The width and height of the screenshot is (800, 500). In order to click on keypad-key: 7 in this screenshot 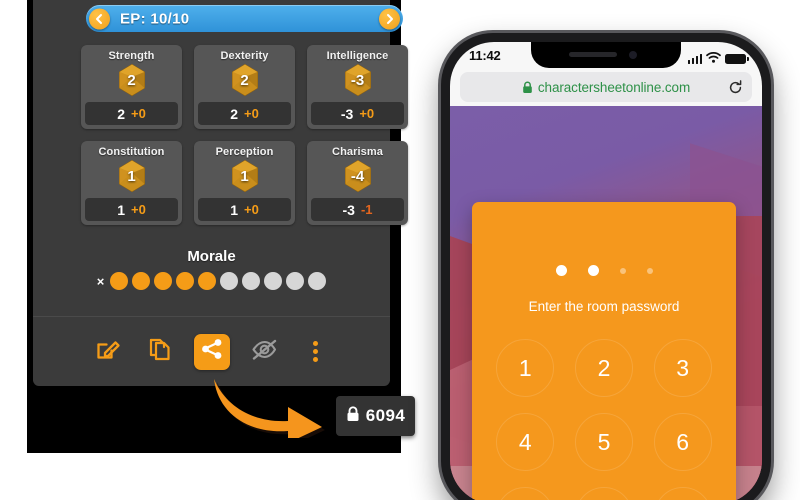, I will do `click(525, 493)`.